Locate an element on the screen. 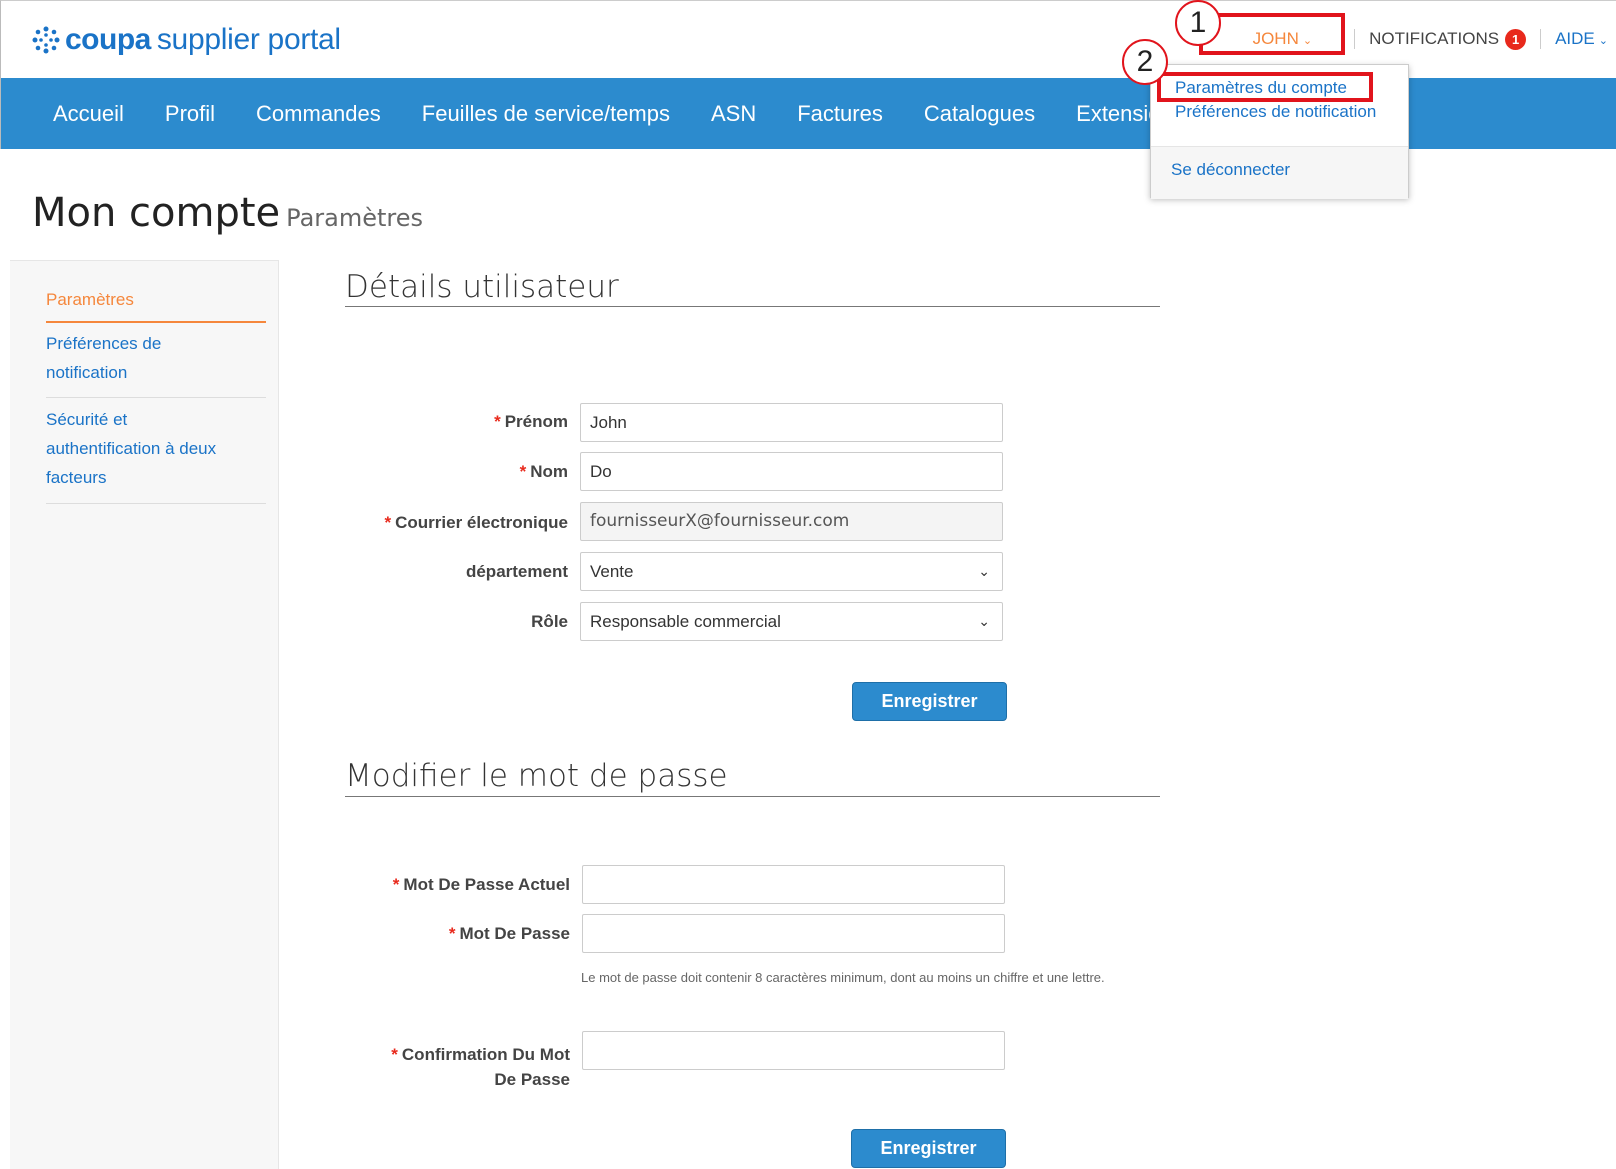  coupa-logo-icon is located at coordinates (46, 40).